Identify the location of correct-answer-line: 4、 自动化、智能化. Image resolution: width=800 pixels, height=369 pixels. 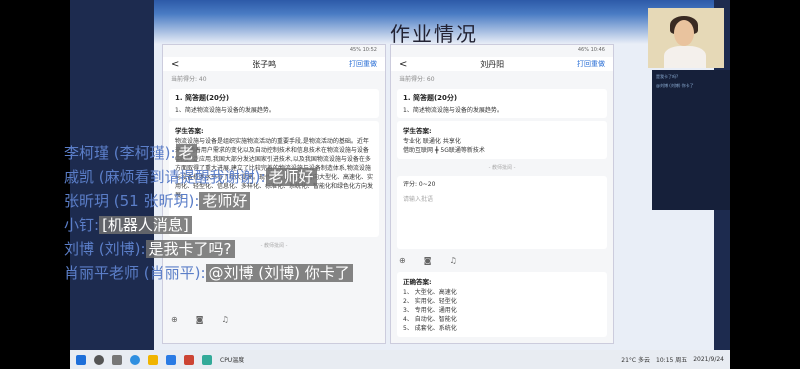
(430, 319).